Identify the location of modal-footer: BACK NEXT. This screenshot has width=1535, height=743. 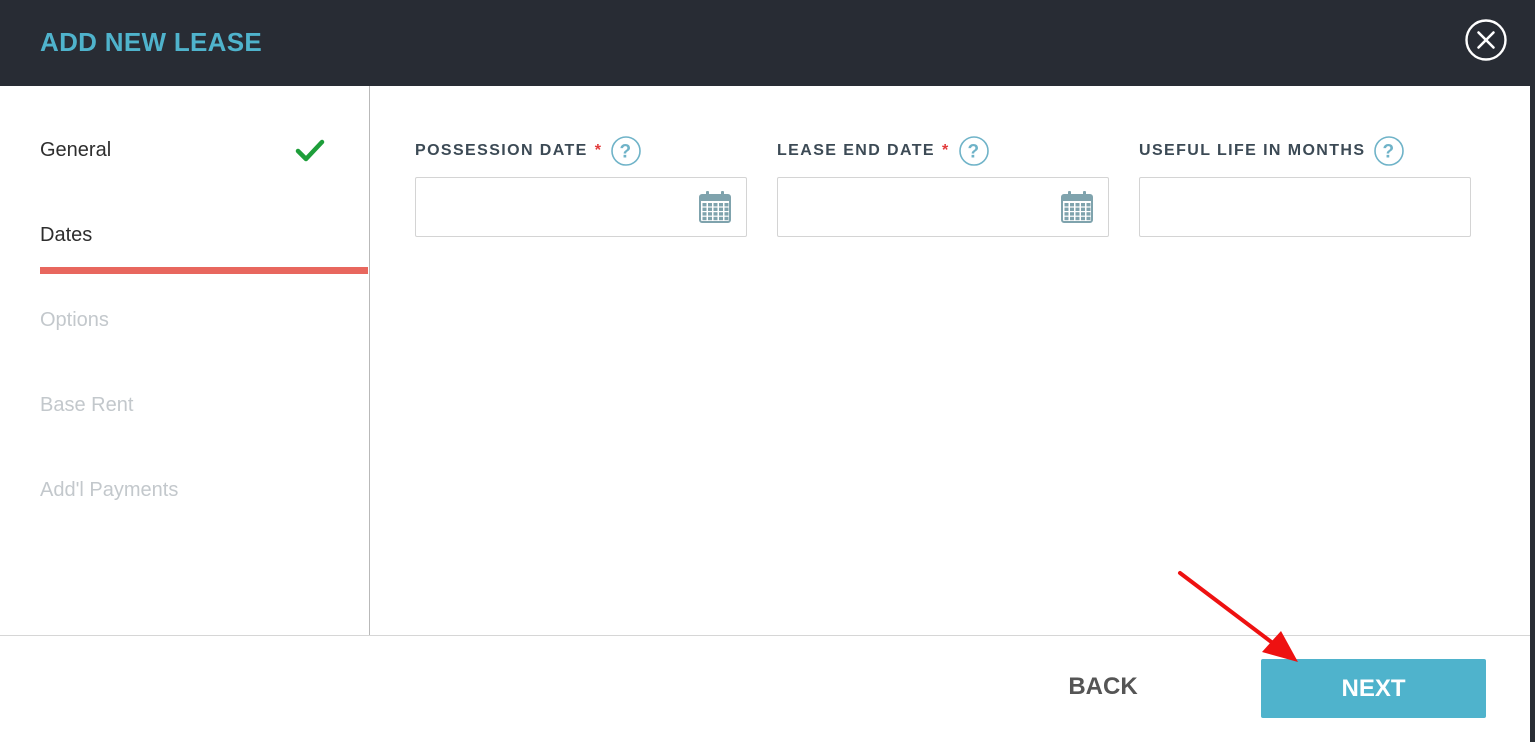
(765, 689).